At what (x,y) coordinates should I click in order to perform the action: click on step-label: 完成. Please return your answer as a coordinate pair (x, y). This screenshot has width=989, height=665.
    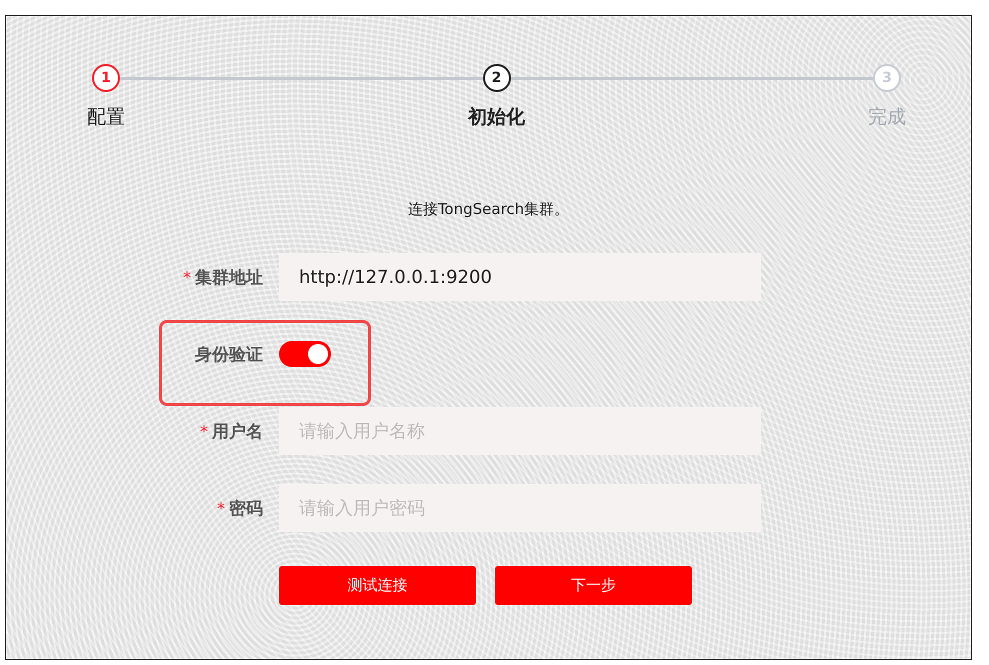
    Looking at the image, I should click on (887, 117).